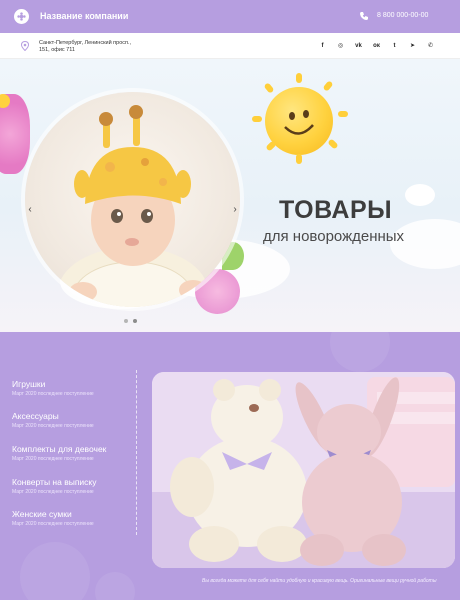 This screenshot has width=460, height=600. What do you see at coordinates (85, 43) in the screenshot?
I see `address-line-1: Санкт-Петербург, Ленинский просп.,` at bounding box center [85, 43].